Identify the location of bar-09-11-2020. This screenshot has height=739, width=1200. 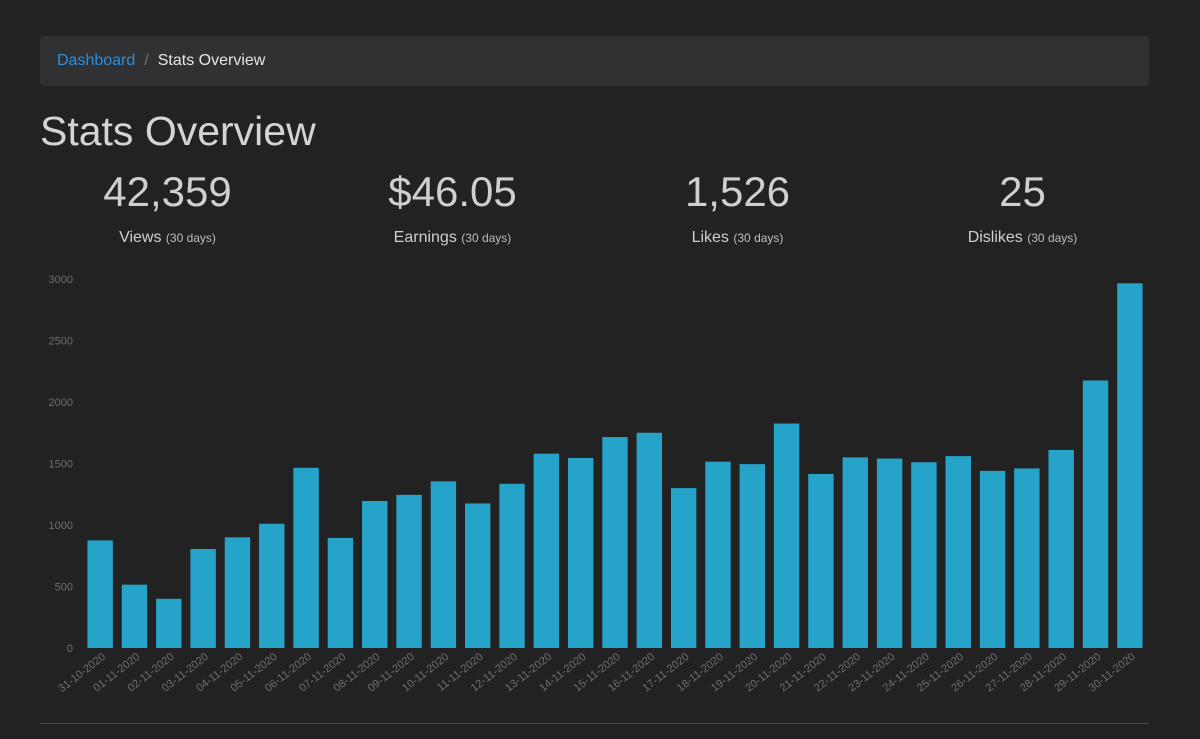
(409, 571).